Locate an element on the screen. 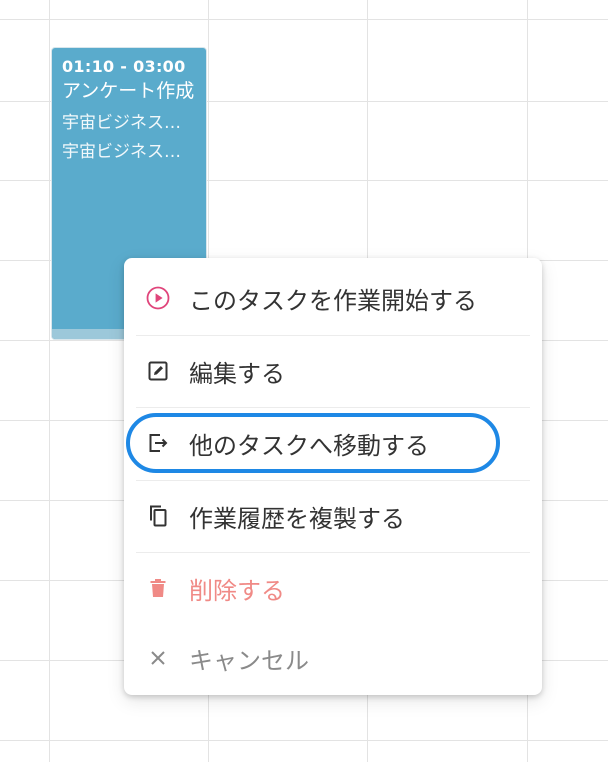 The width and height of the screenshot is (608, 762). menu-item-delete: 削除する is located at coordinates (333, 588).